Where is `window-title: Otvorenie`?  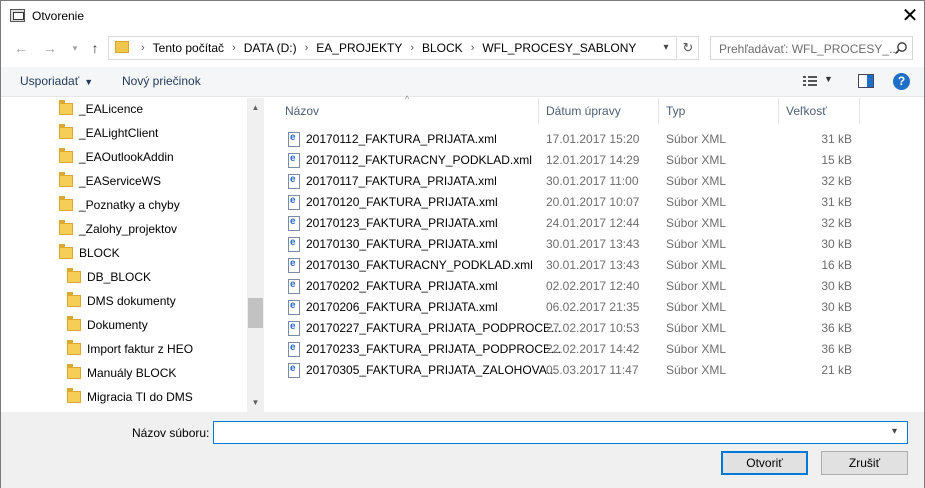
window-title: Otvorenie is located at coordinates (58, 16).